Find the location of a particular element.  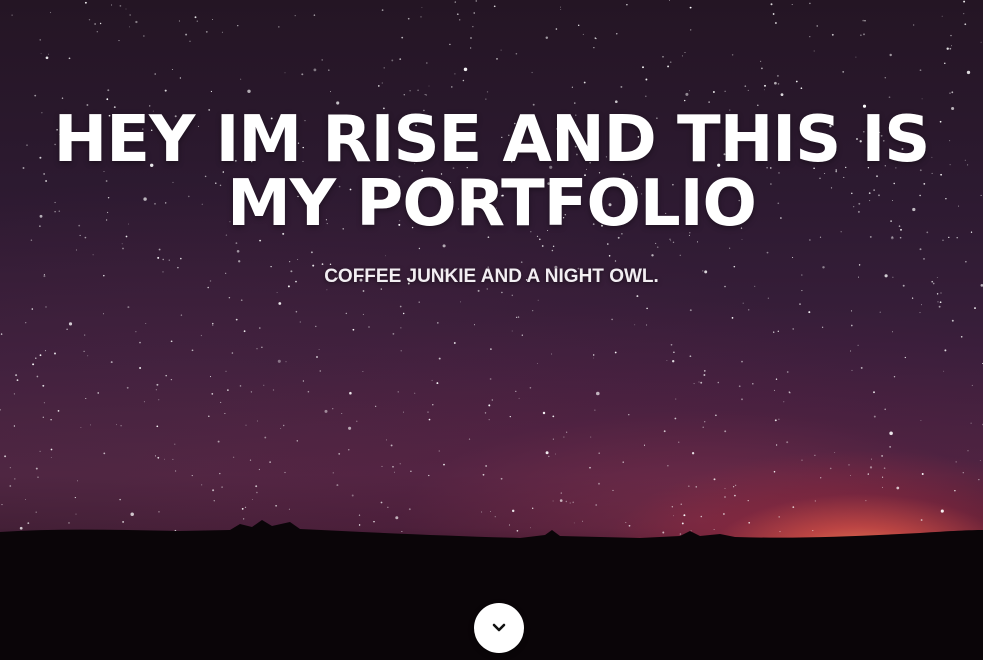

scroll-down-button is located at coordinates (499, 628).